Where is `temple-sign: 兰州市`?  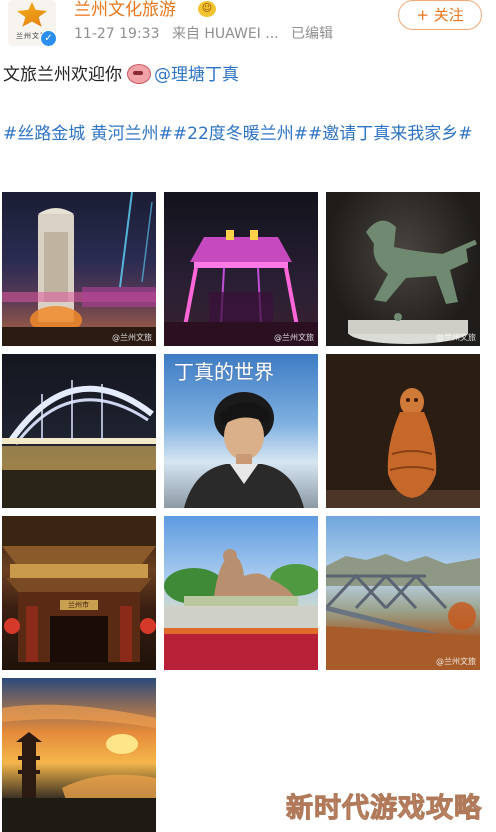
temple-sign: 兰州市 is located at coordinates (78, 605).